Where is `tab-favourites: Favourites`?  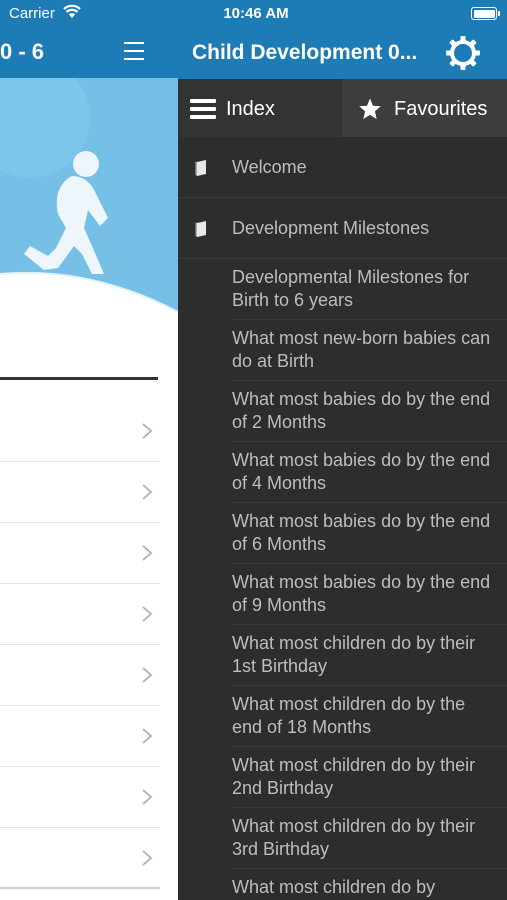
tab-favourites: Favourites is located at coordinates (424, 108).